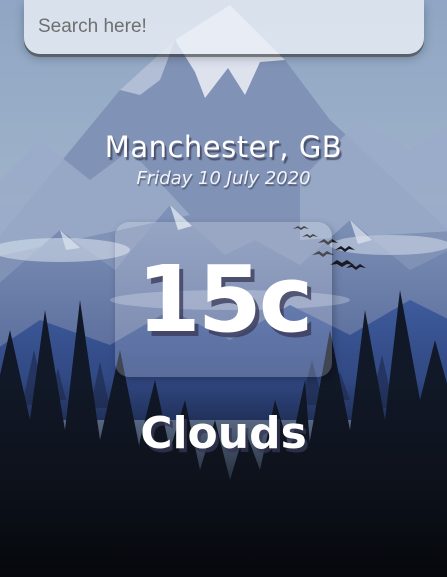  I want to click on search-bar, so click(224, 27).